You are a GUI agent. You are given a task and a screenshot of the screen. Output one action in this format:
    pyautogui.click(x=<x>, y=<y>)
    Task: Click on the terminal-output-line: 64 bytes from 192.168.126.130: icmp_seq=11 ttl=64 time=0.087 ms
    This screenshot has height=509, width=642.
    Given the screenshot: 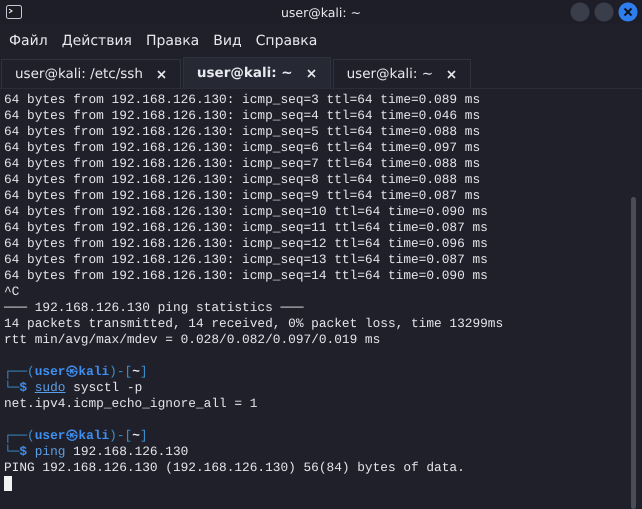 What is the action you would take?
    pyautogui.click(x=246, y=228)
    